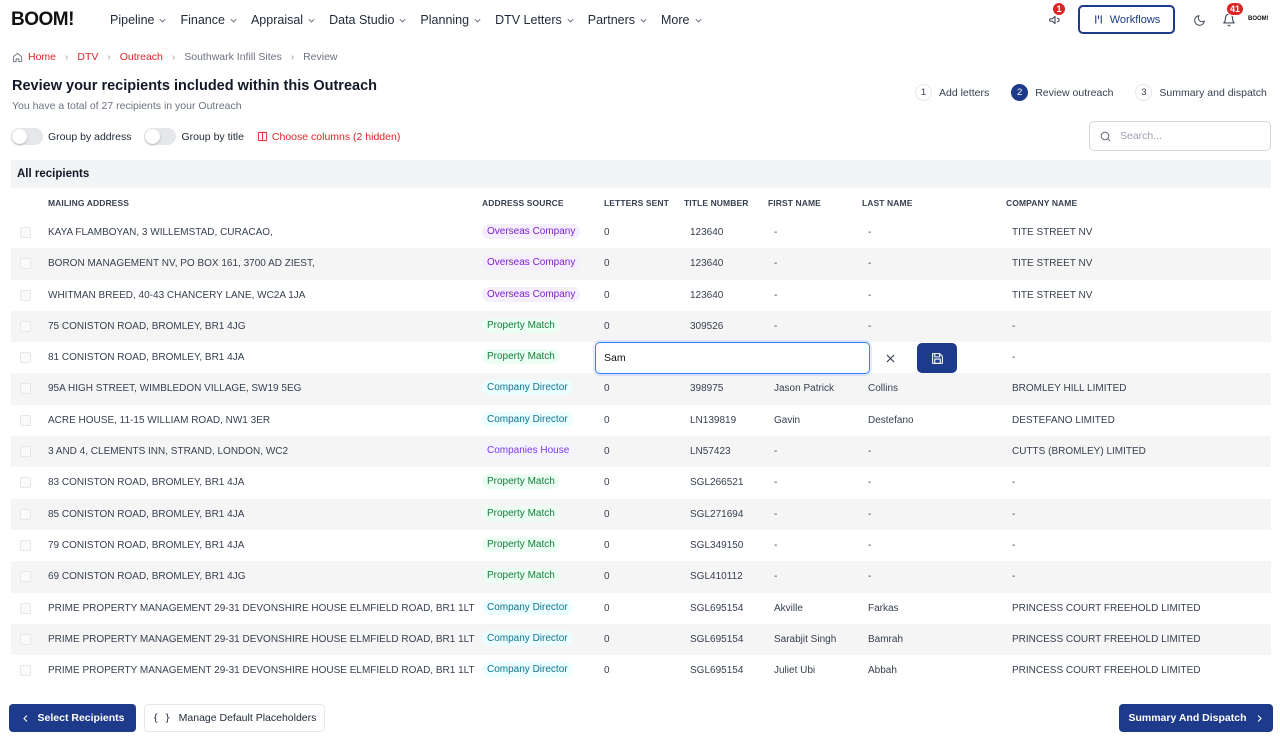 The width and height of the screenshot is (1280, 740). What do you see at coordinates (523, 203) in the screenshot?
I see `column-header-address-source: ADDRESS SOURCE` at bounding box center [523, 203].